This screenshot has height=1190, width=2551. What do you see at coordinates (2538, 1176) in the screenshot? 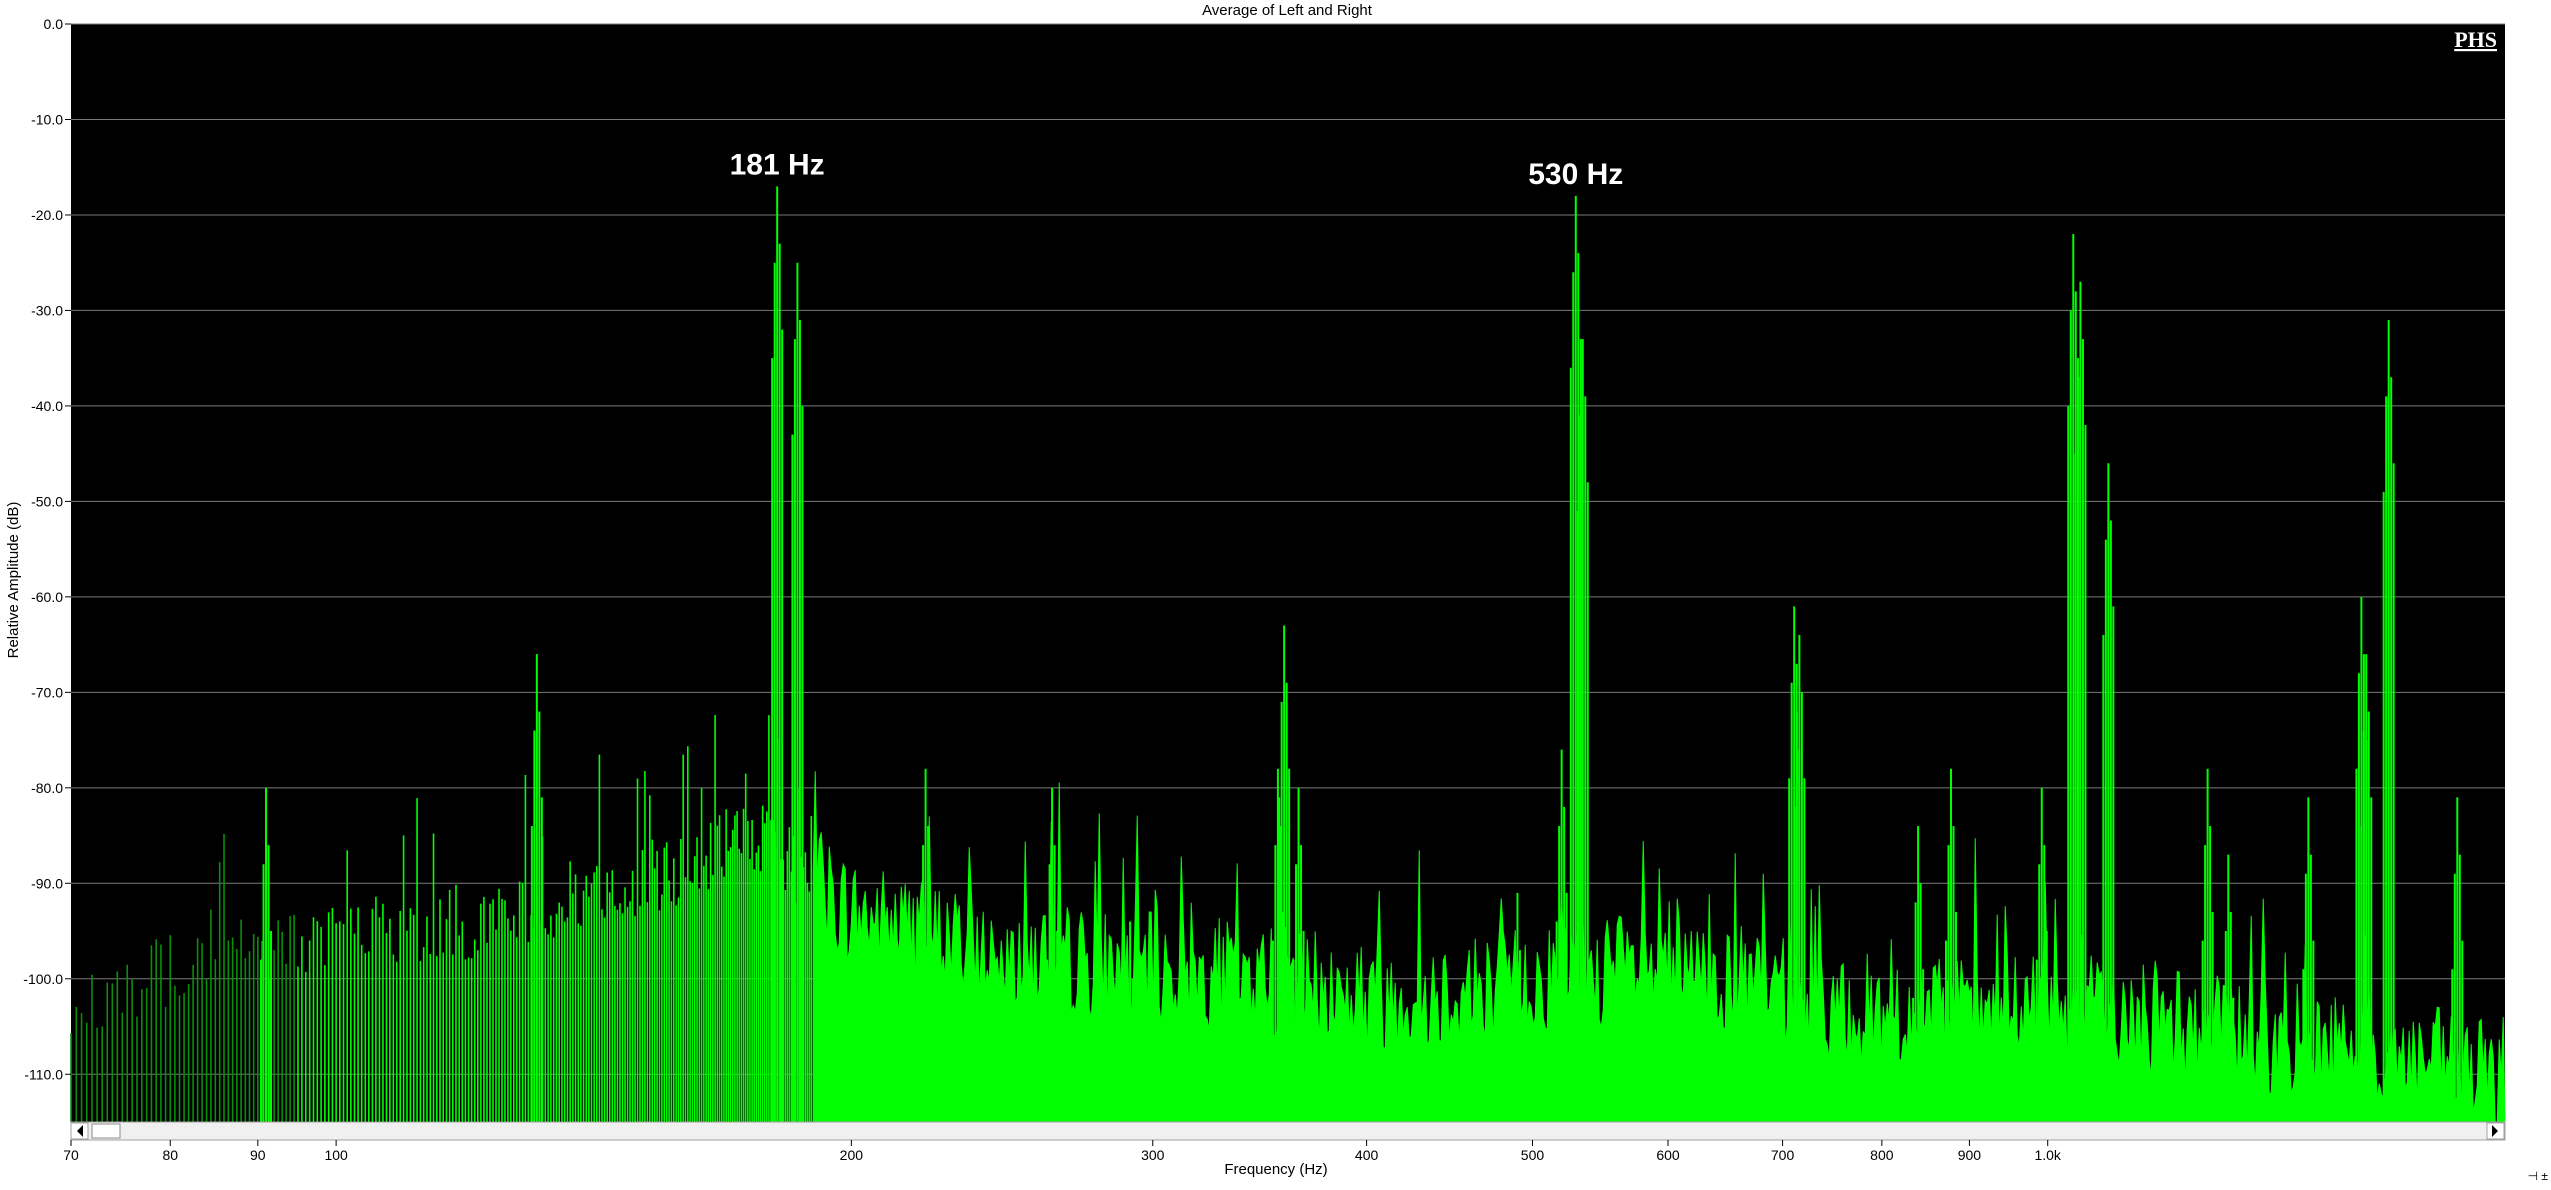
I see `corner-resize-icons: ⊣ ±` at bounding box center [2538, 1176].